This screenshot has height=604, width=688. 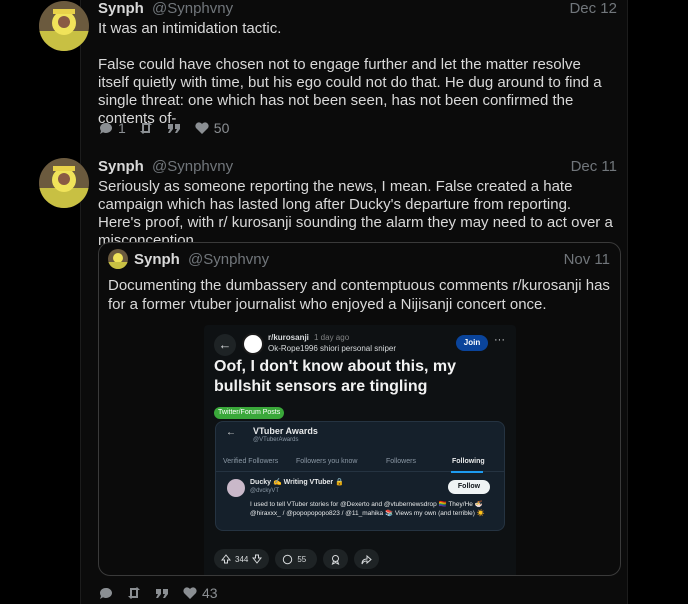 I want to click on vote-pill: 344, so click(x=242, y=559).